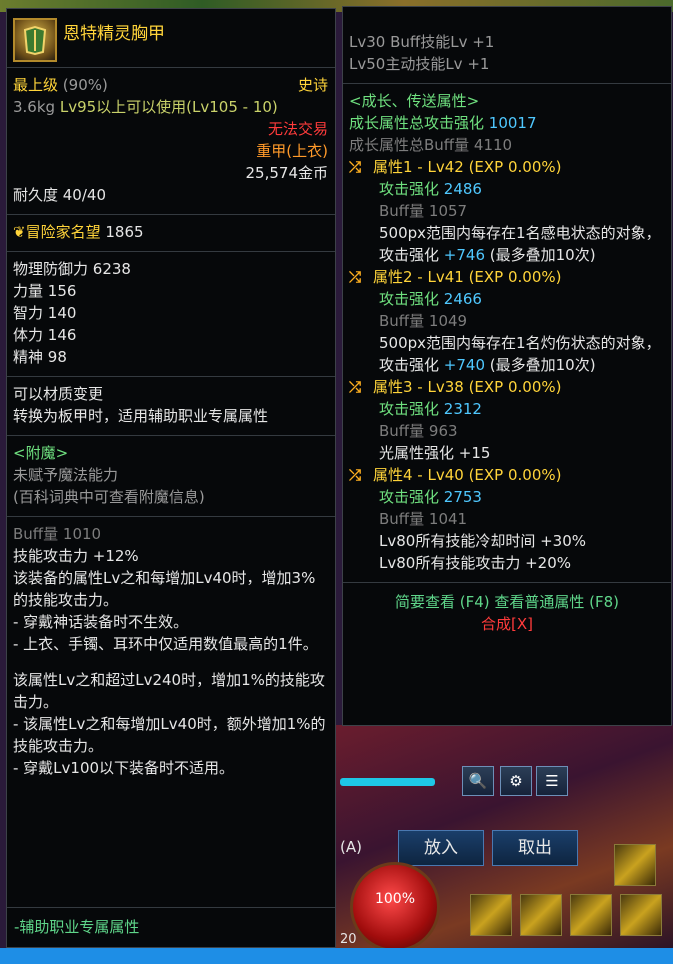 The image size is (673, 964). Describe the element at coordinates (41, 453) in the screenshot. I see `enchant-title: <附魔>` at that location.